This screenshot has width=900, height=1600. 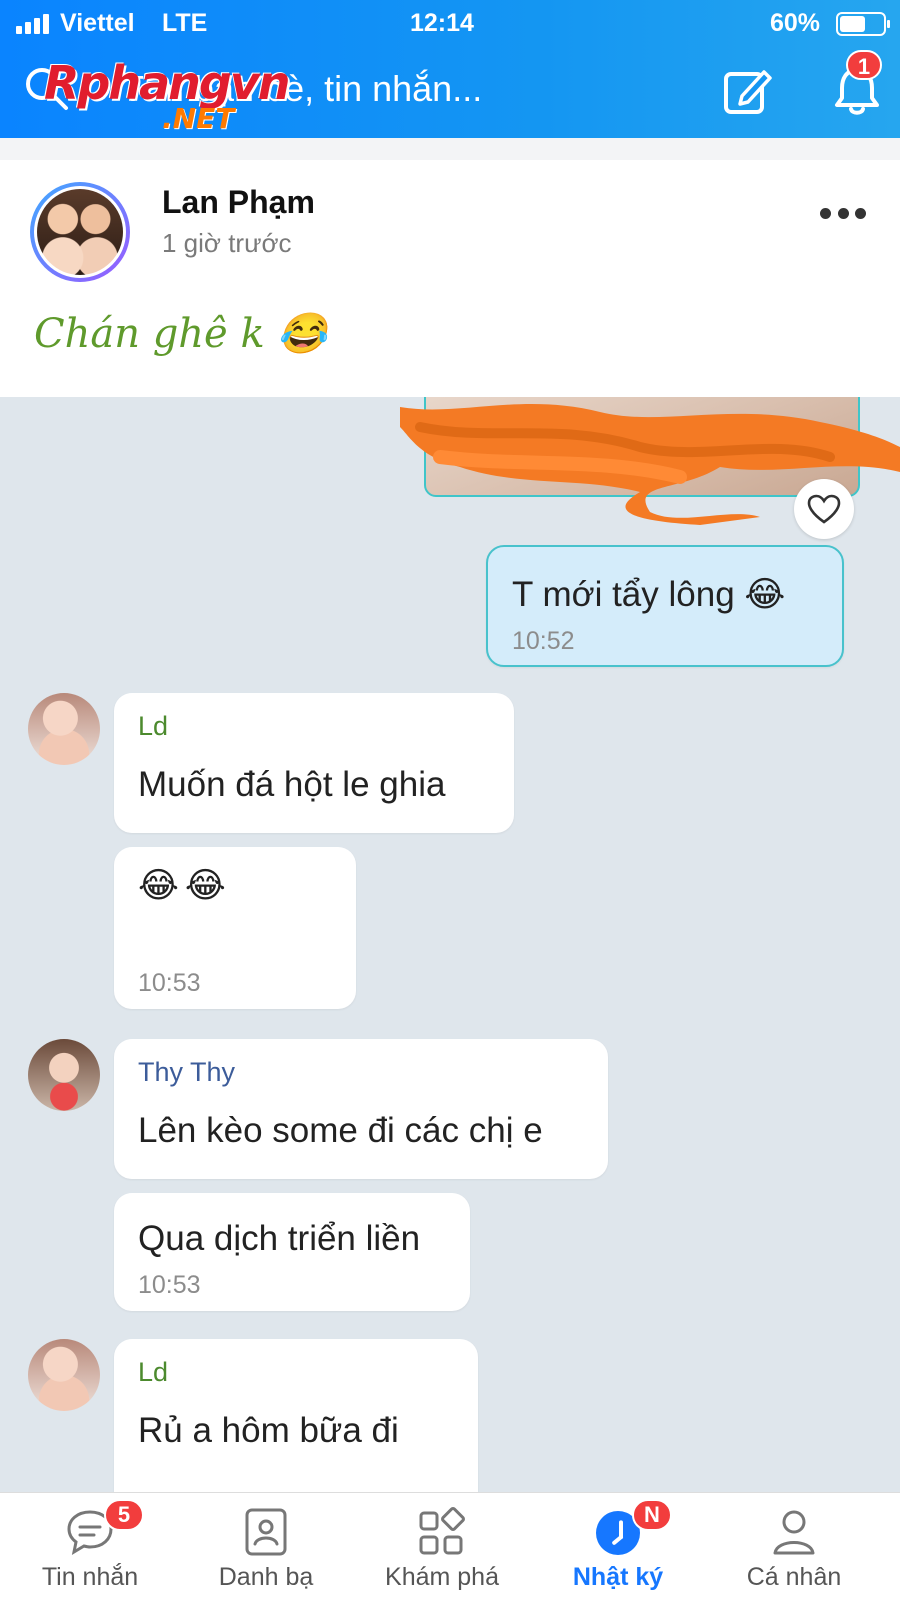 I want to click on incoming-message: Thy Thy Lên kèo some đi các chị e, so click(x=361, y=1109).